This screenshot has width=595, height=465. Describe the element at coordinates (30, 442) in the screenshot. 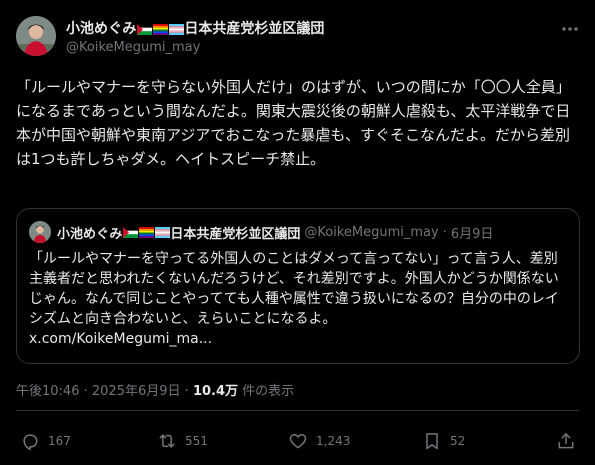

I see `reply-icon` at that location.